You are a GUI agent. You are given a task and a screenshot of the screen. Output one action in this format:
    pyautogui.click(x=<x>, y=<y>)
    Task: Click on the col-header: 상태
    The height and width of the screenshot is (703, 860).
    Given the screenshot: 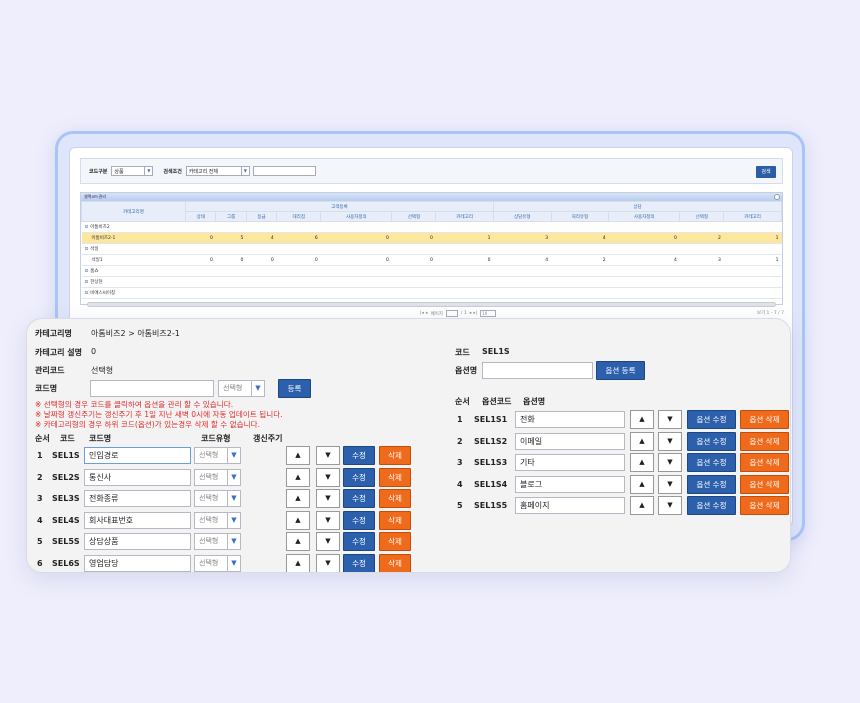 What is the action you would take?
    pyautogui.click(x=200, y=216)
    